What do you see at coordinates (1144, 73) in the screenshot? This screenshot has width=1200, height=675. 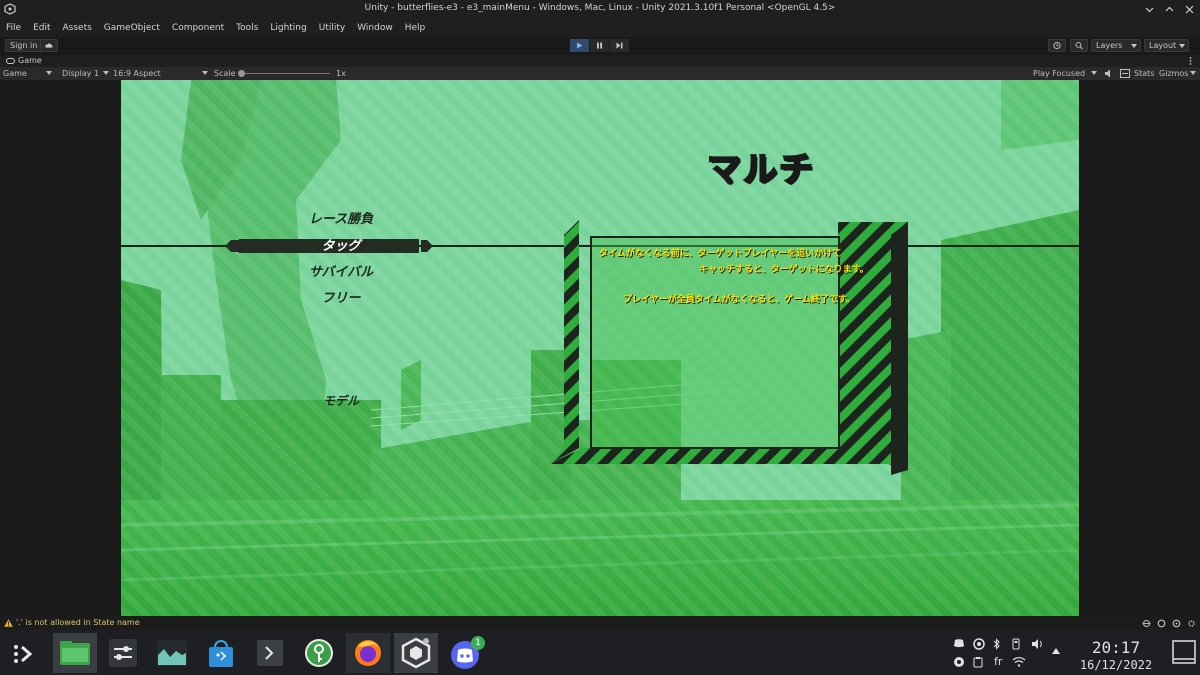 I see `stats-toggle: Stats` at bounding box center [1144, 73].